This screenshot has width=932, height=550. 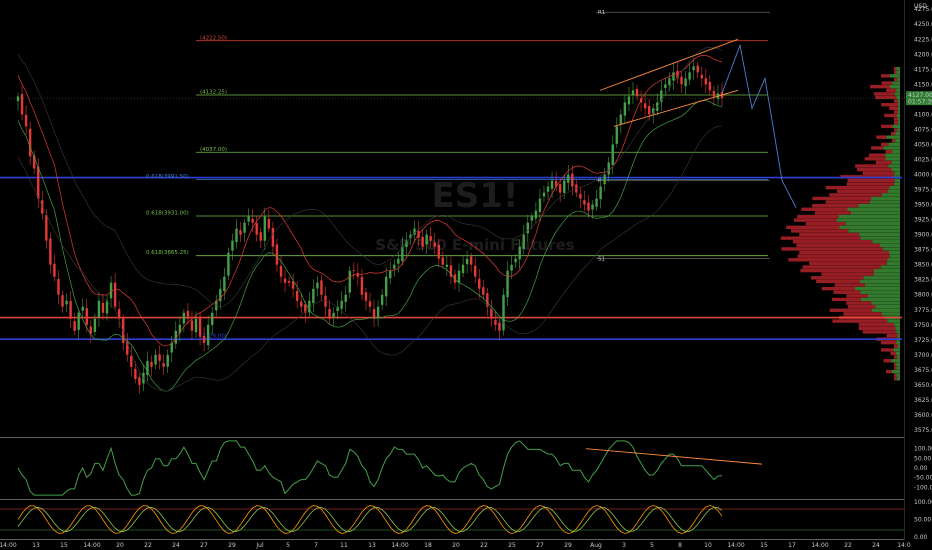 I want to click on price-tick-label: 4000.00, so click(x=923, y=175).